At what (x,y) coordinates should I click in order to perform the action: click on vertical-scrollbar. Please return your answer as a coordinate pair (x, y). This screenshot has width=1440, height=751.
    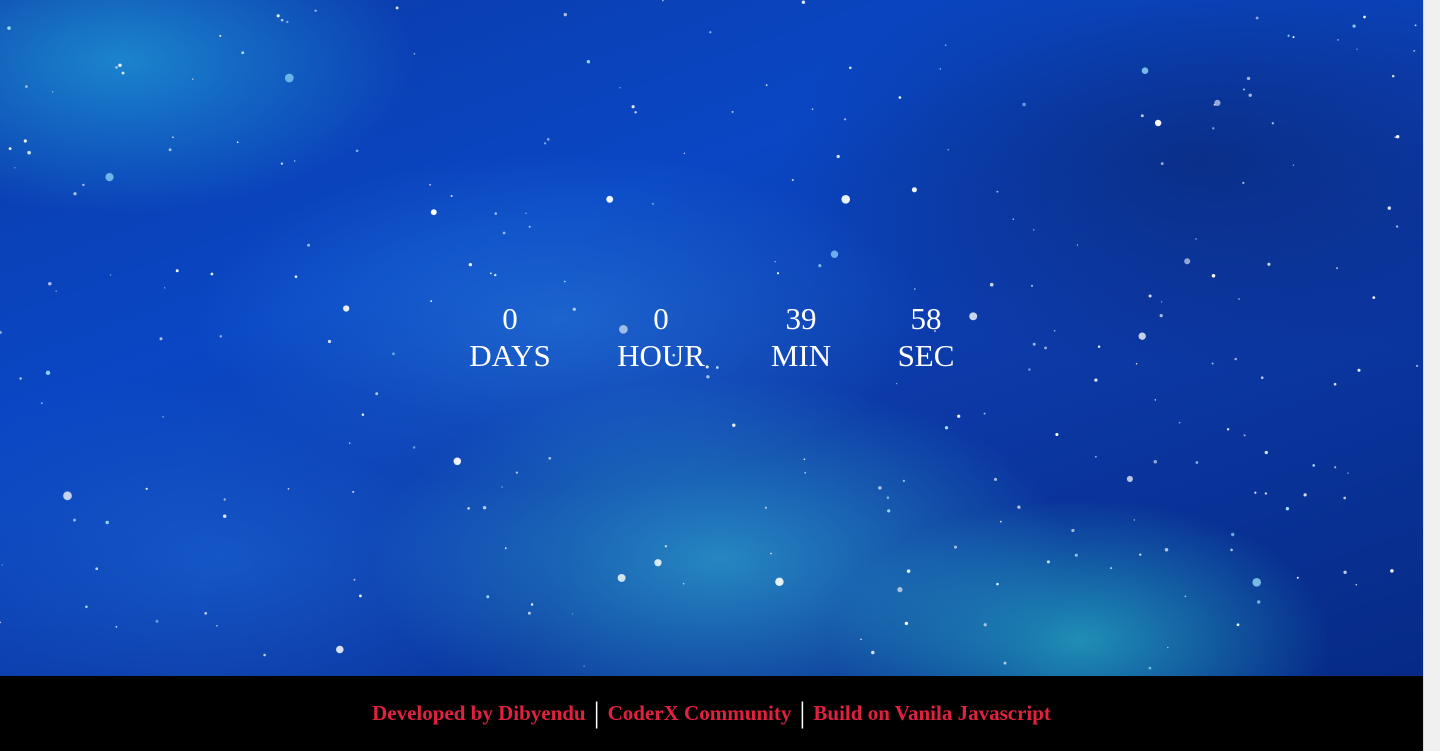
    Looking at the image, I should click on (1431, 375).